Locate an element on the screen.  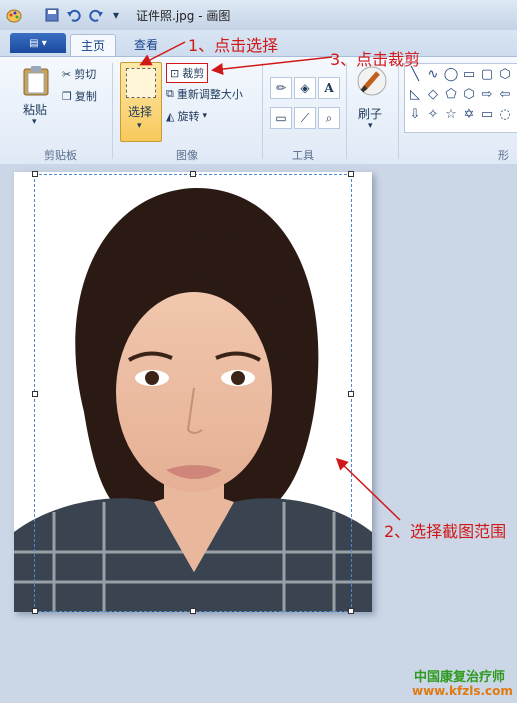
resize-button: ⧉ 重新调整大小 is located at coordinates (204, 94).